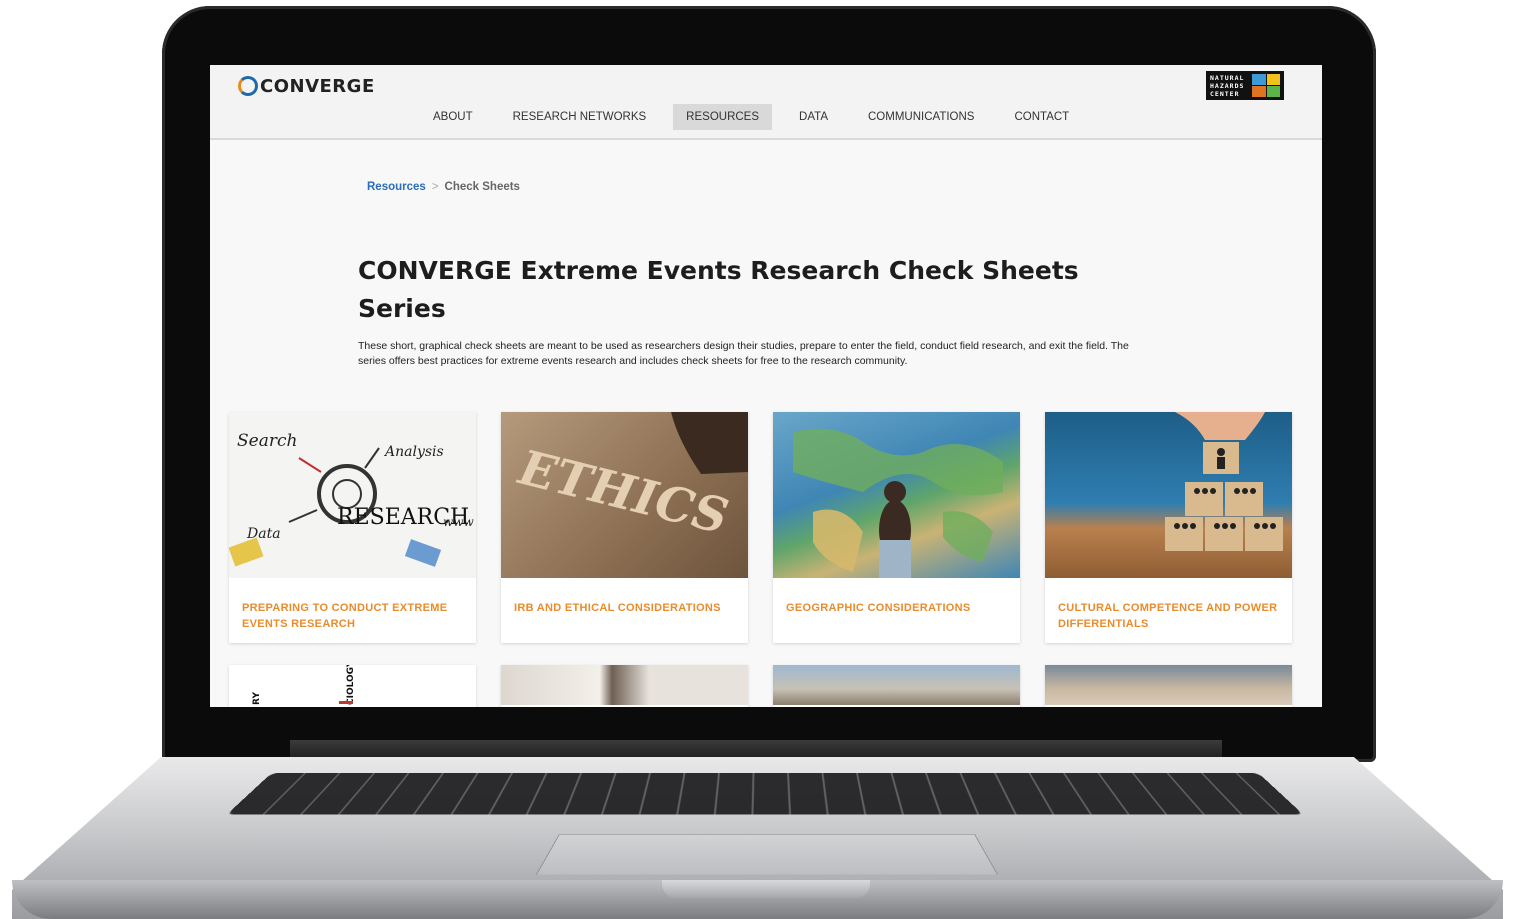 The height and width of the screenshot is (919, 1515). What do you see at coordinates (1266, 85) in the screenshot?
I see `nhc-logo-icon` at bounding box center [1266, 85].